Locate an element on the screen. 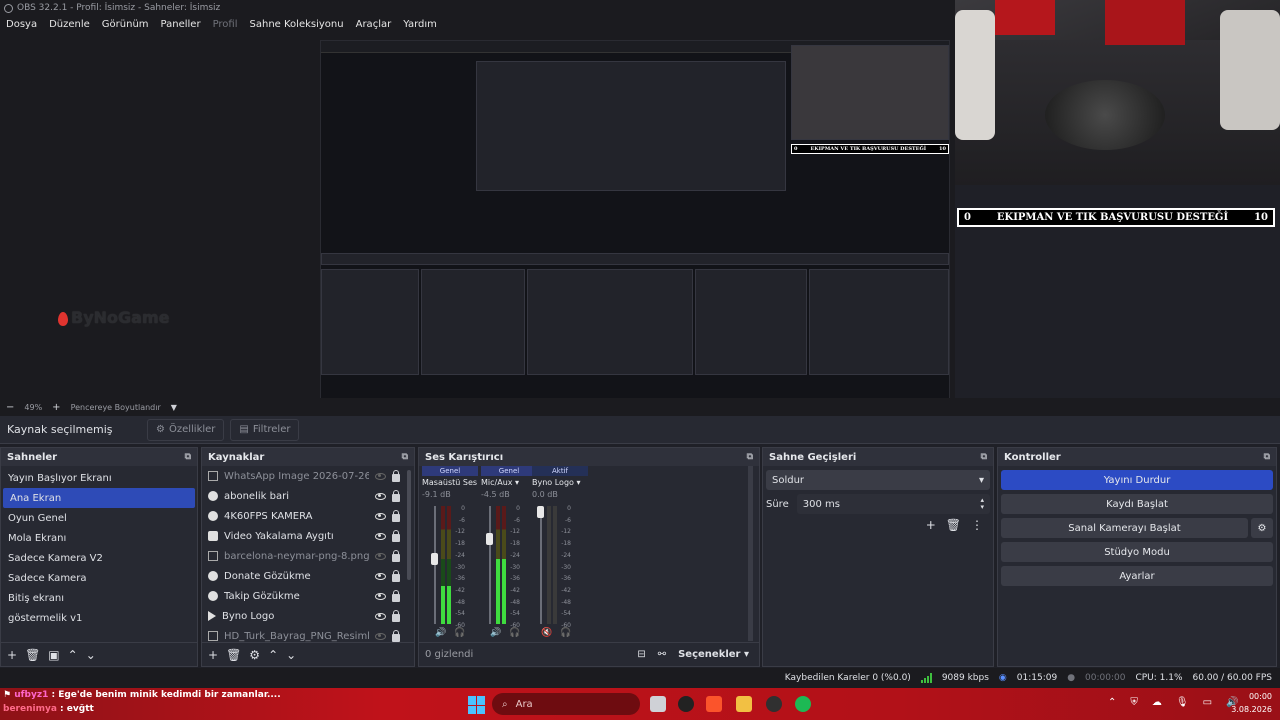  scene-item: Bitiş ekranı is located at coordinates (99, 598).